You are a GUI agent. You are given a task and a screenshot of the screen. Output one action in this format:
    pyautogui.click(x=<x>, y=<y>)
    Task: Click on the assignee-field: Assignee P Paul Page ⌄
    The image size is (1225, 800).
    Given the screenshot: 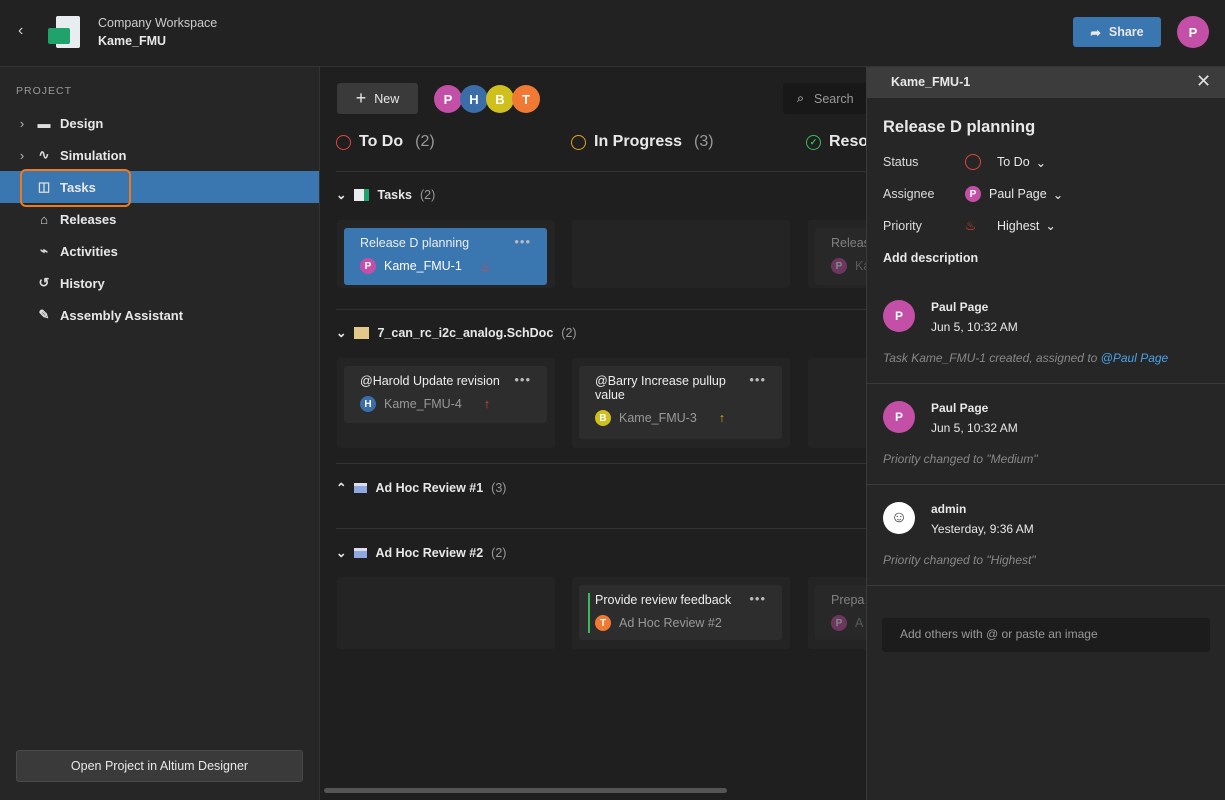 What is the action you would take?
    pyautogui.click(x=973, y=194)
    